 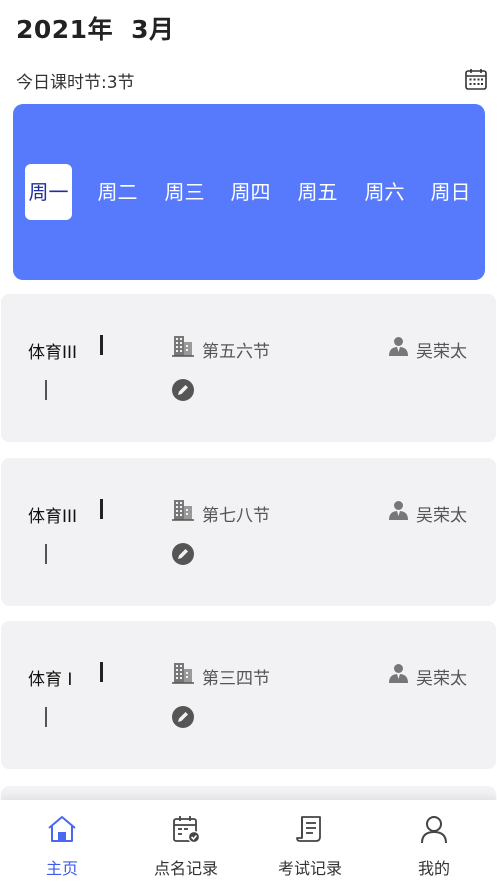 I want to click on calendar-button, so click(x=476, y=79).